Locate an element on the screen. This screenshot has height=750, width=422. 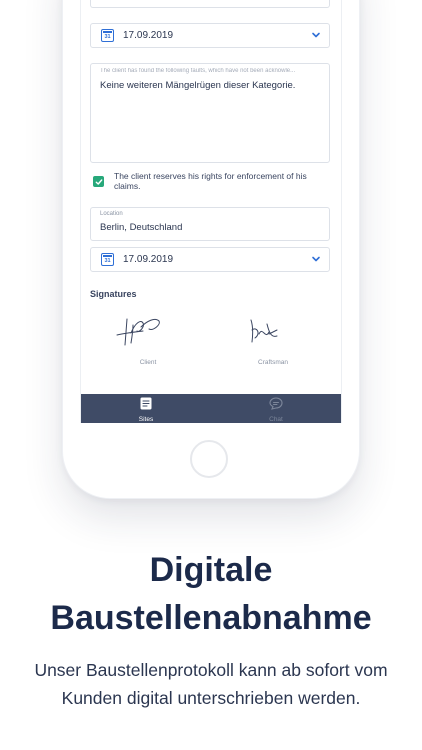
tab-chat: Chat is located at coordinates (276, 410).